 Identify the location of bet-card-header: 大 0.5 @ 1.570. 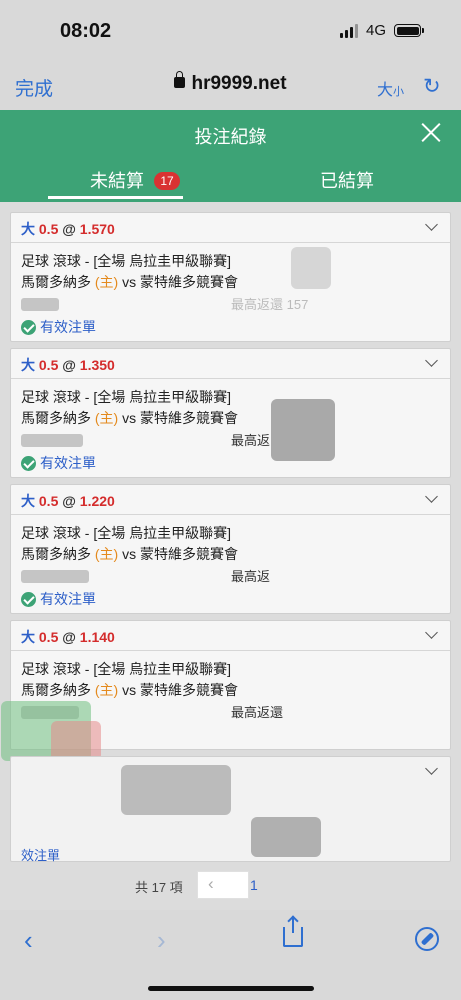
(230, 228).